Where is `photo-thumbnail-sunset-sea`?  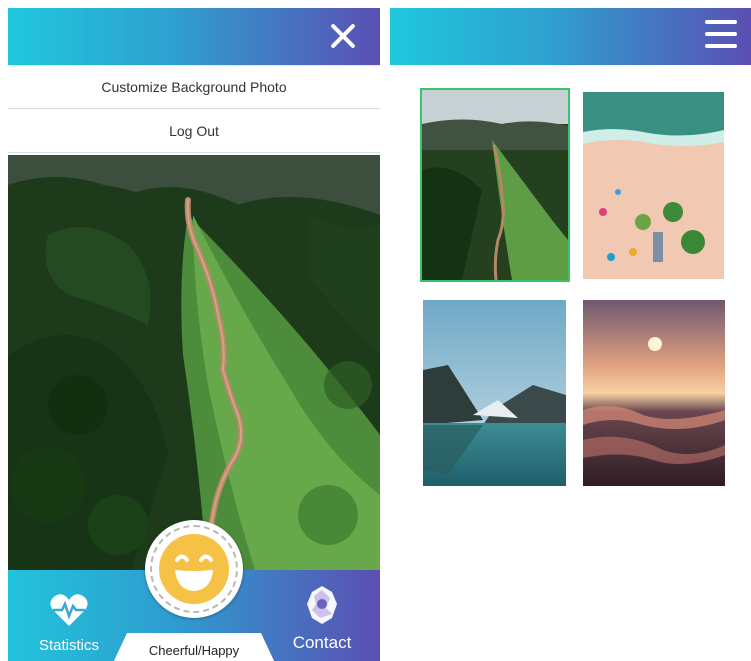
photo-thumbnail-sunset-sea is located at coordinates (654, 393).